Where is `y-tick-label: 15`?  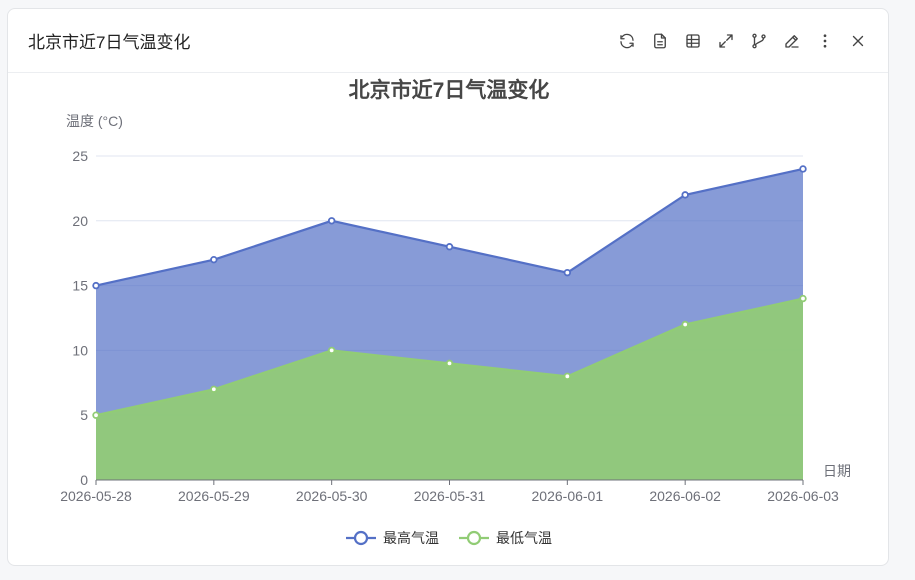
y-tick-label: 15 is located at coordinates (80, 286).